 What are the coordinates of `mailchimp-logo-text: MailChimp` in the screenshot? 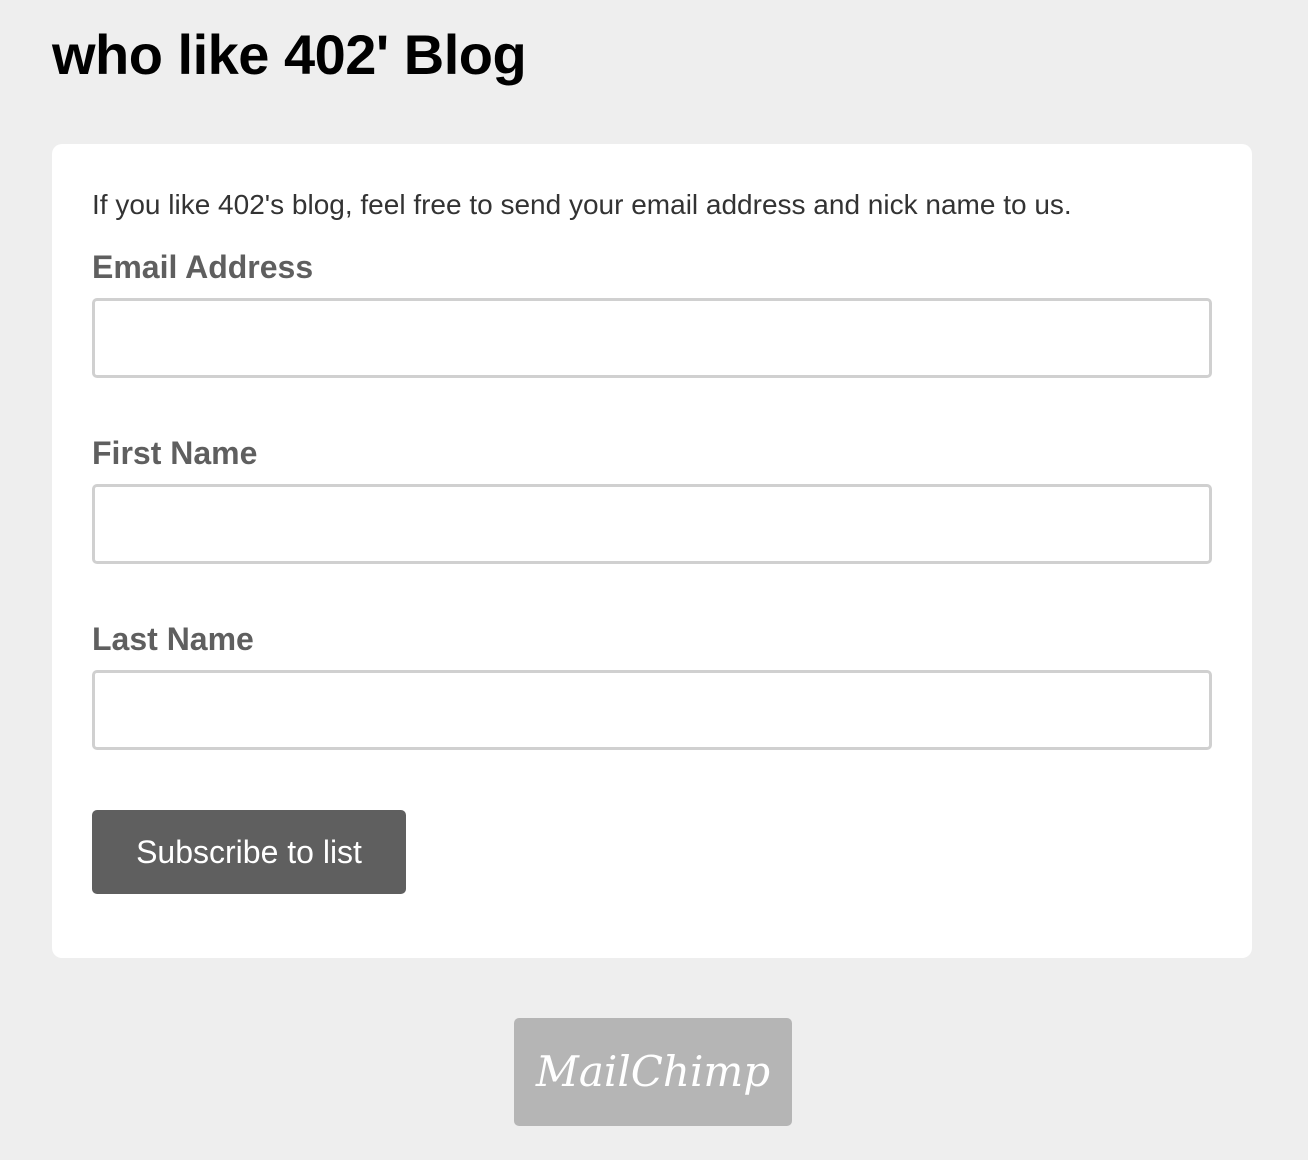 It's located at (652, 1071).